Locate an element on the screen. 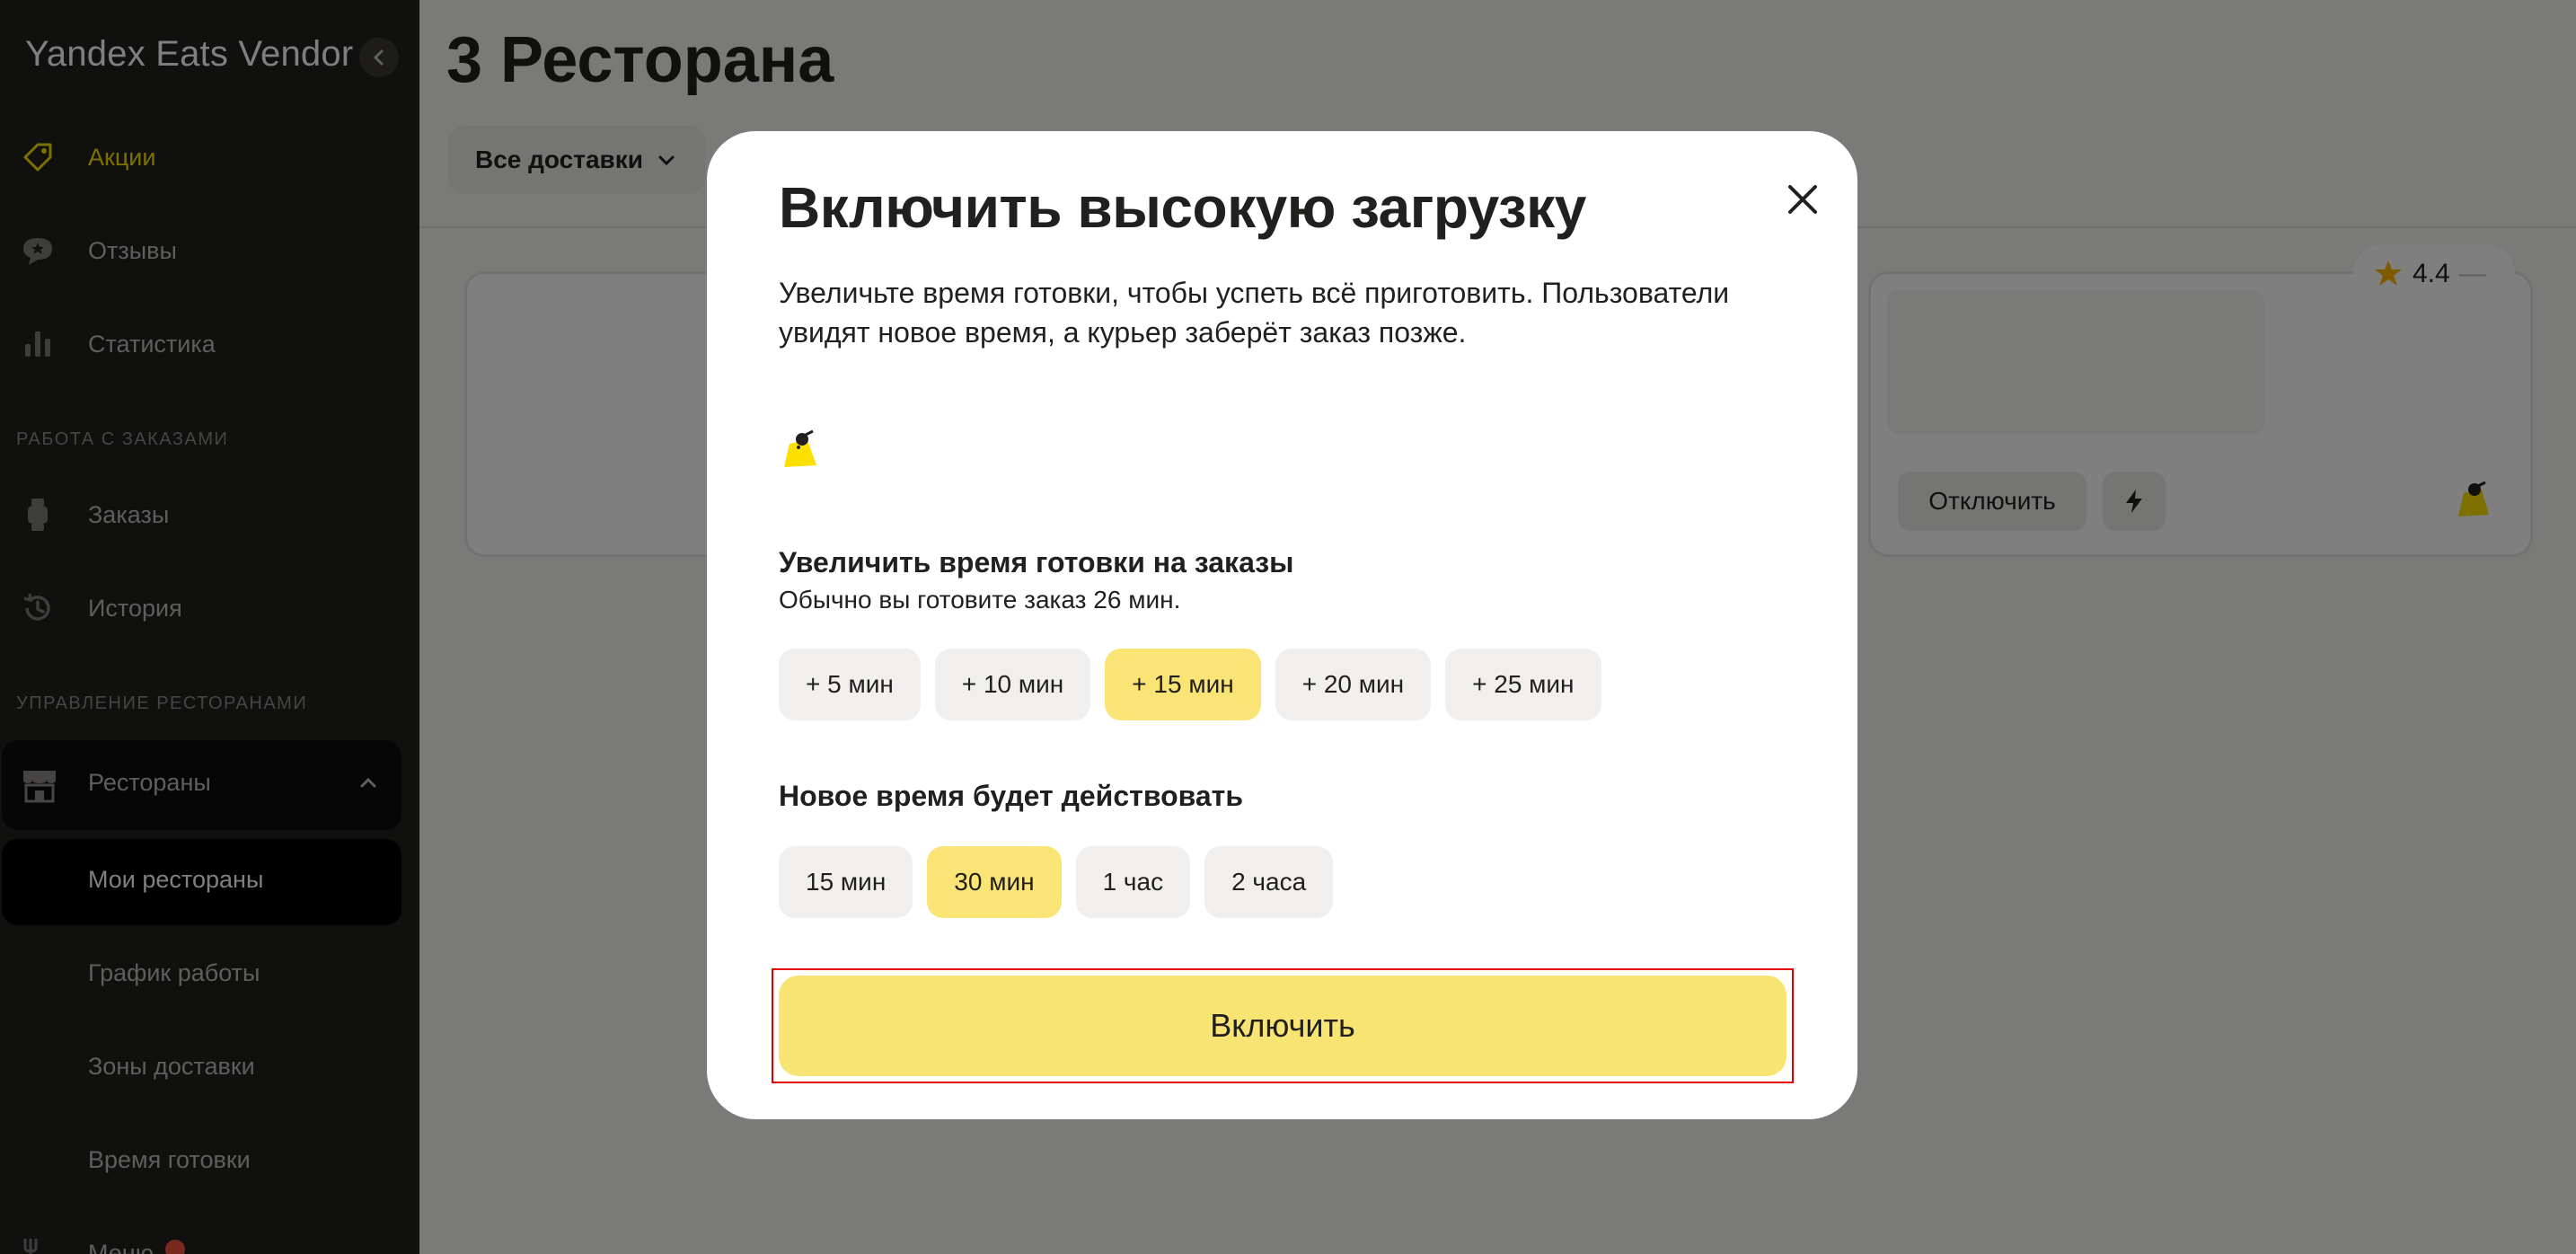  close-button is located at coordinates (1803, 199).